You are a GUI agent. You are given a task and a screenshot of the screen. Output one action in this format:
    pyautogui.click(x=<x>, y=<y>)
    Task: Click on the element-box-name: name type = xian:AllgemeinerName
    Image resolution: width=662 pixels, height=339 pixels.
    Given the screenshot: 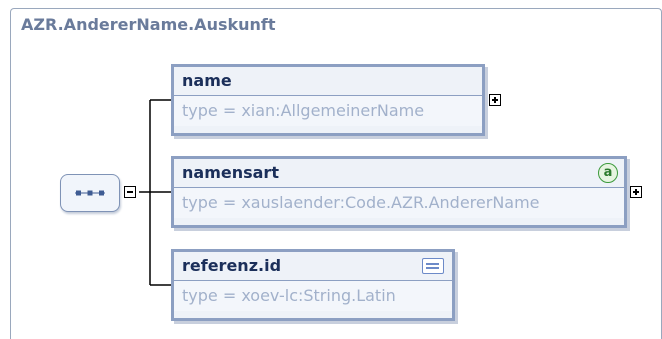 What is the action you would take?
    pyautogui.click(x=328, y=100)
    